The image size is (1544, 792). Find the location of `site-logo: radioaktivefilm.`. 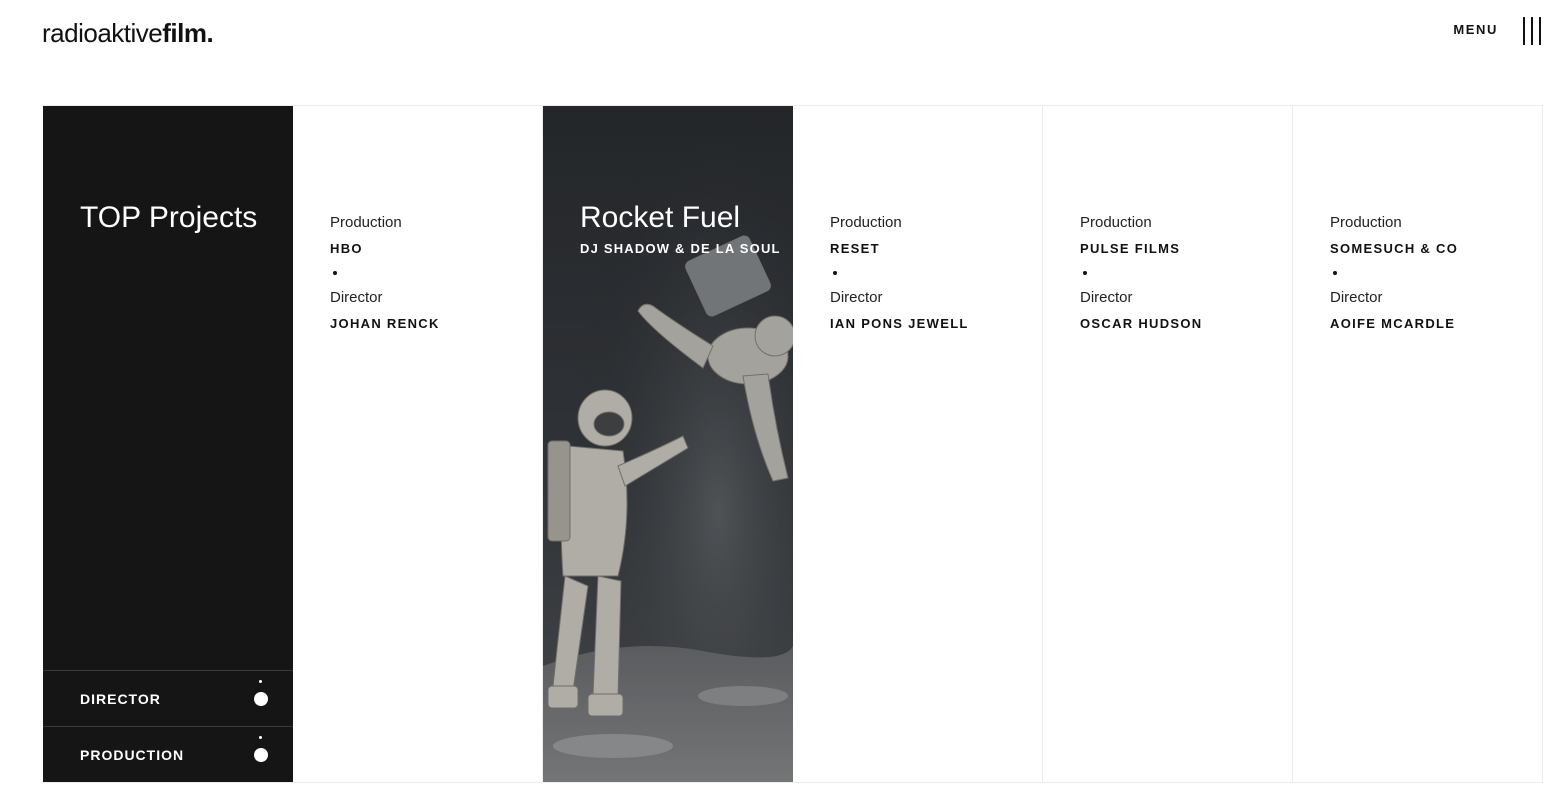

site-logo: radioaktivefilm. is located at coordinates (128, 33).